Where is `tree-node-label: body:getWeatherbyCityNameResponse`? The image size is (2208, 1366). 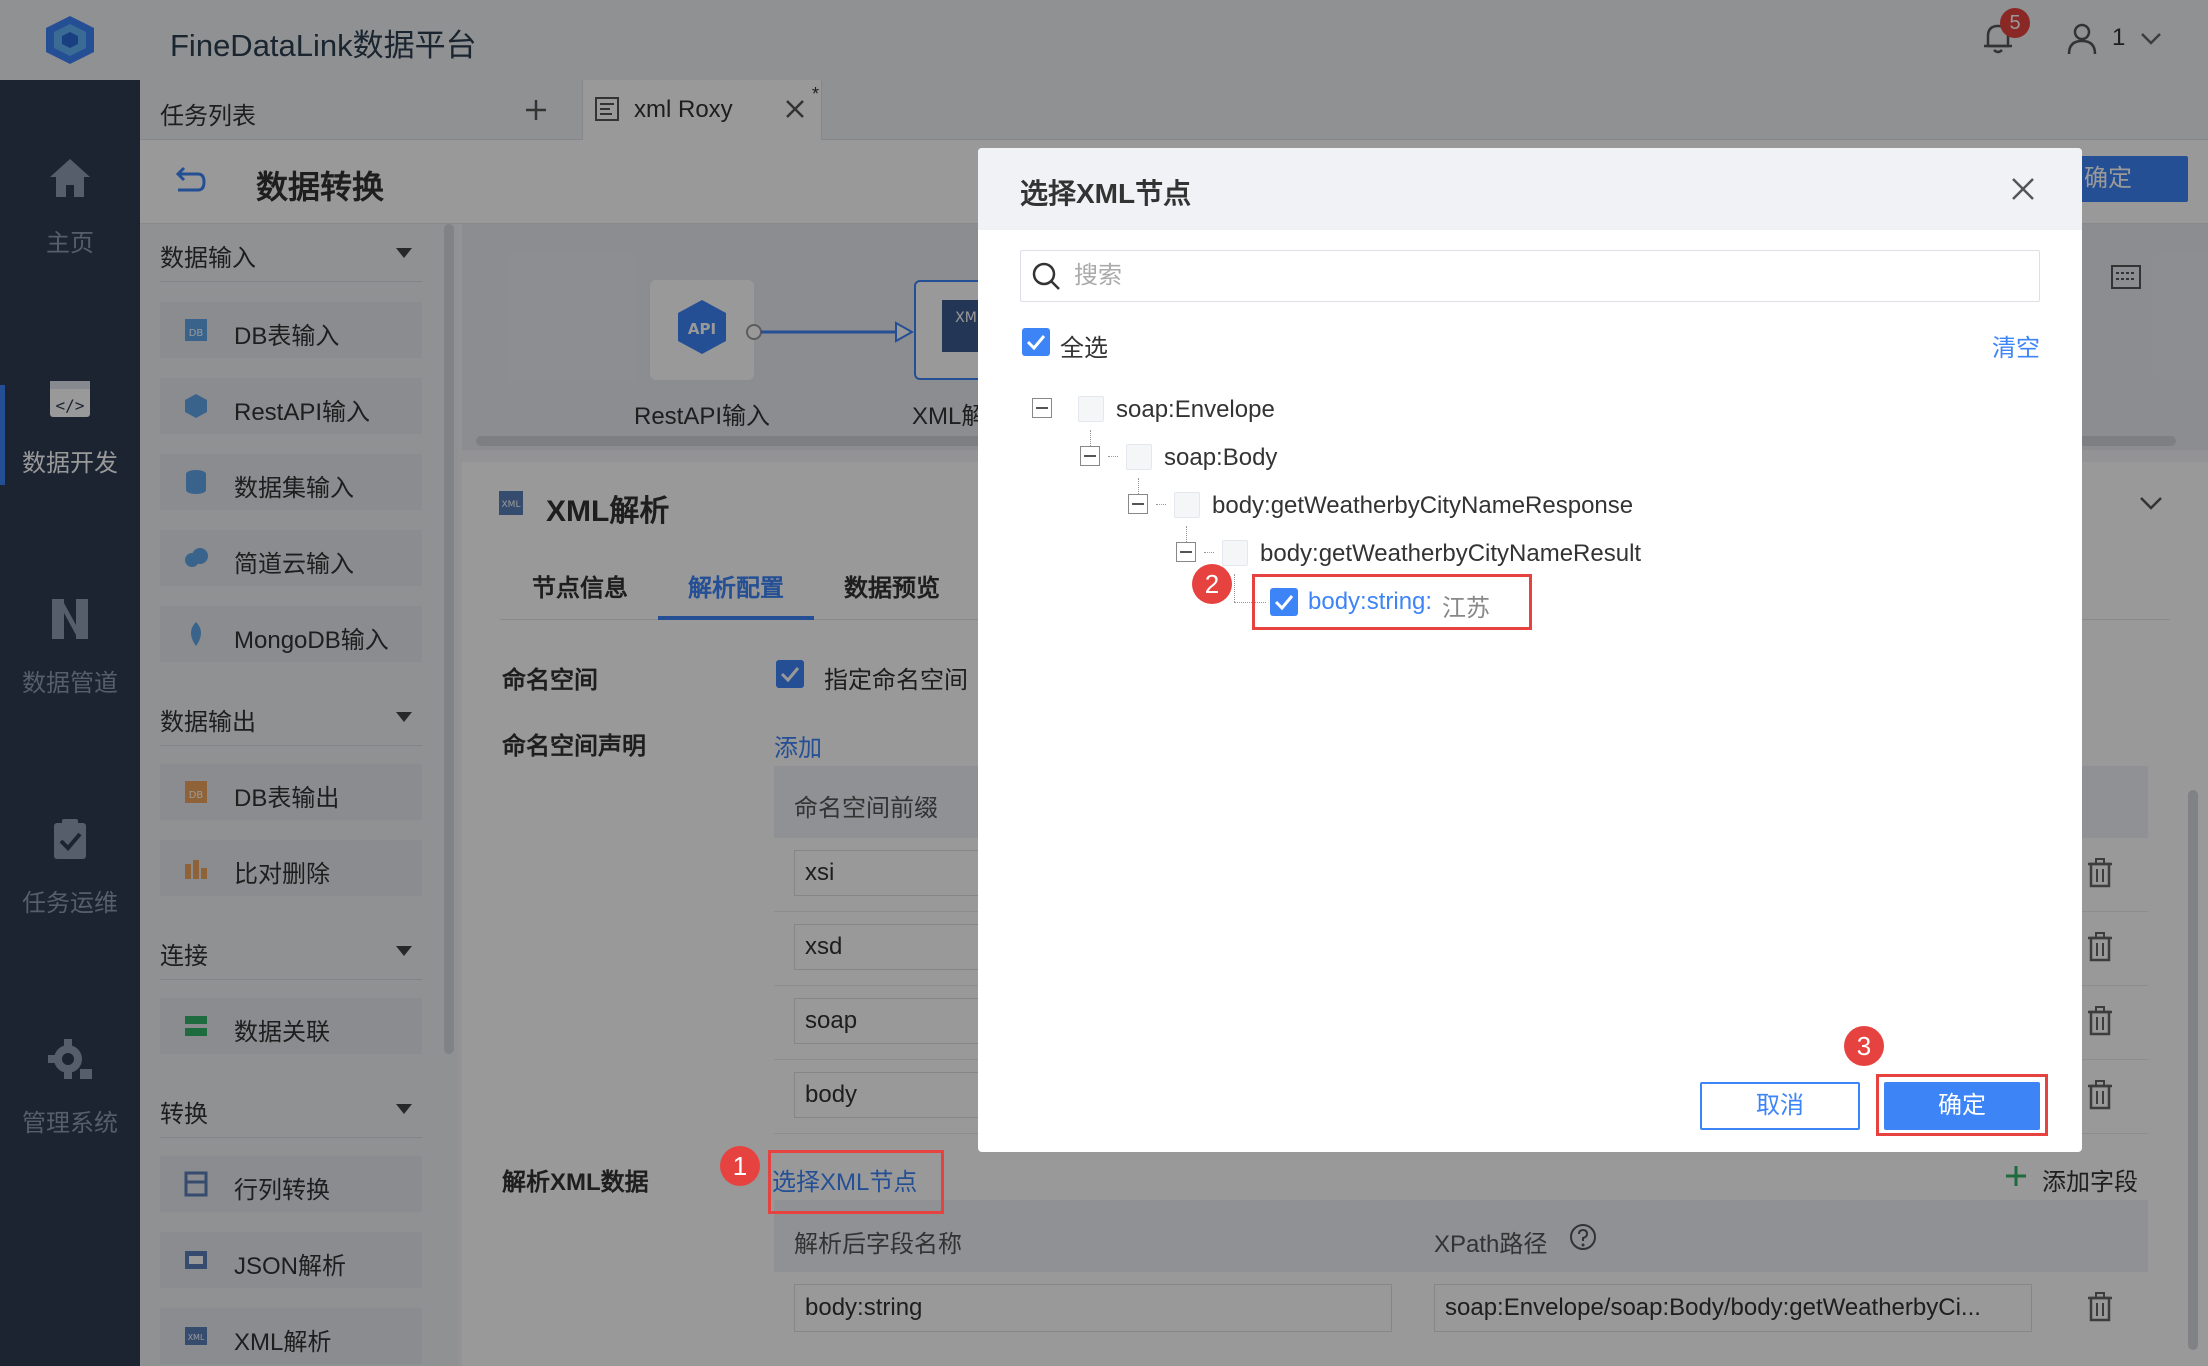 tree-node-label: body:getWeatherbyCityNameResponse is located at coordinates (1422, 506).